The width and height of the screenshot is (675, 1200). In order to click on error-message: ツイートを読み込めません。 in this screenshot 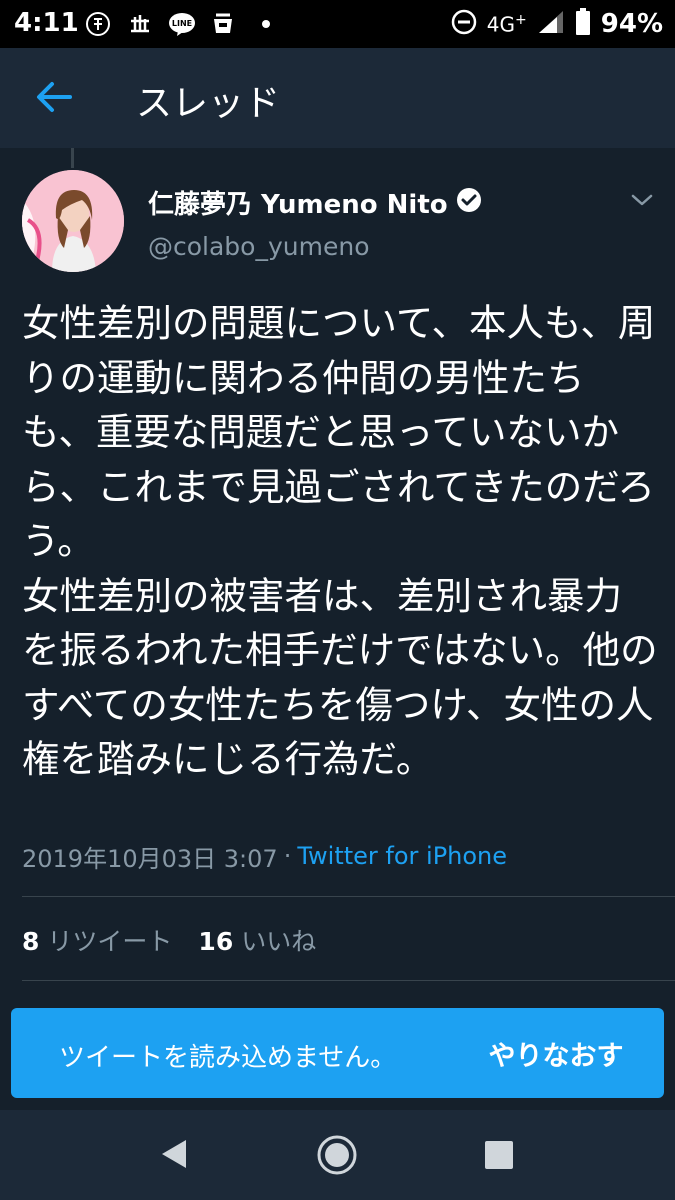, I will do `click(228, 1058)`.